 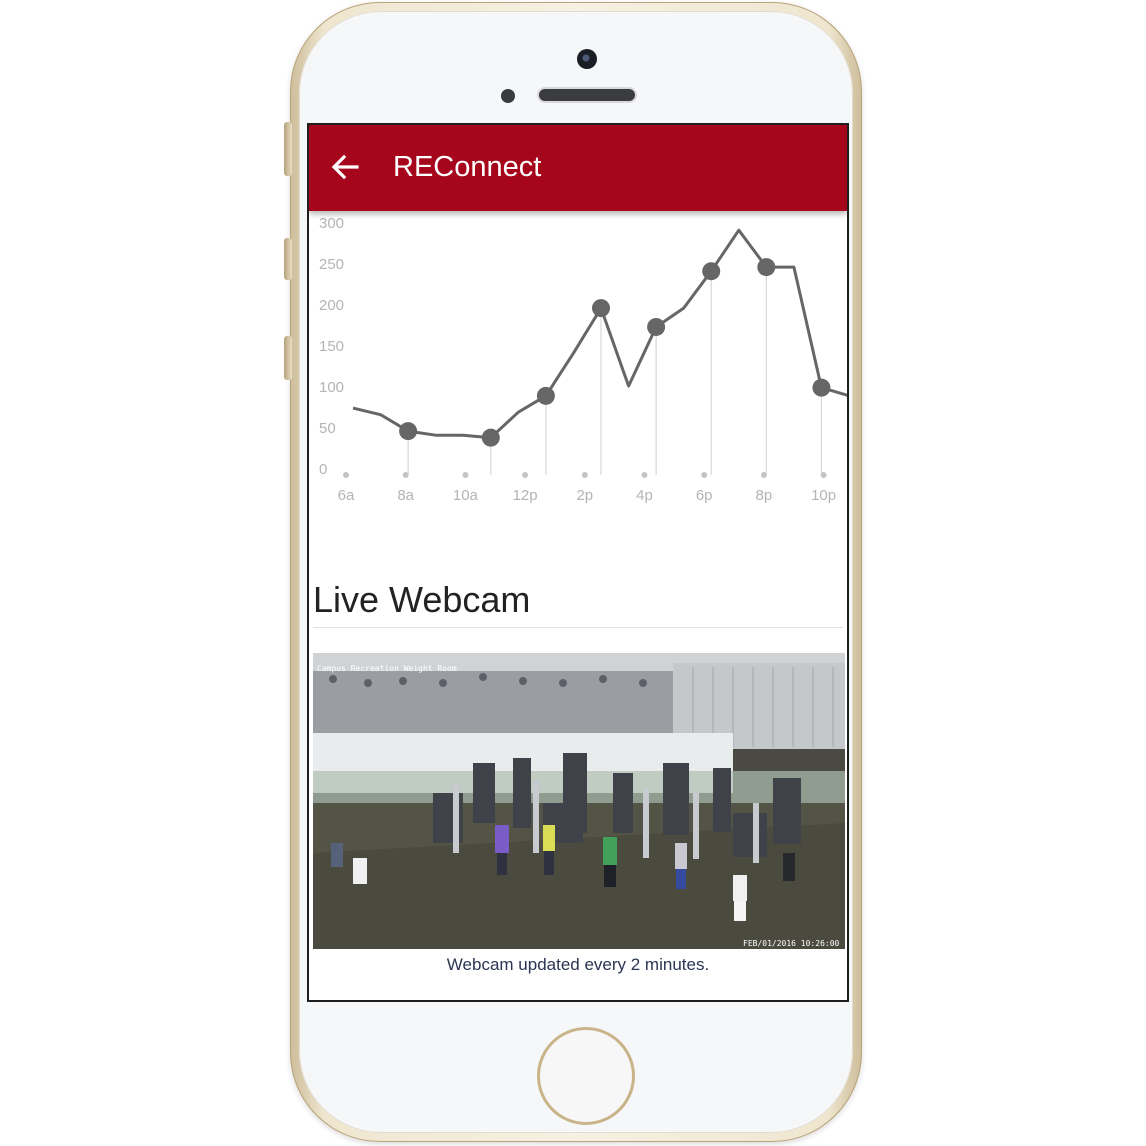 What do you see at coordinates (525, 495) in the screenshot?
I see `x-tick-label: 12p` at bounding box center [525, 495].